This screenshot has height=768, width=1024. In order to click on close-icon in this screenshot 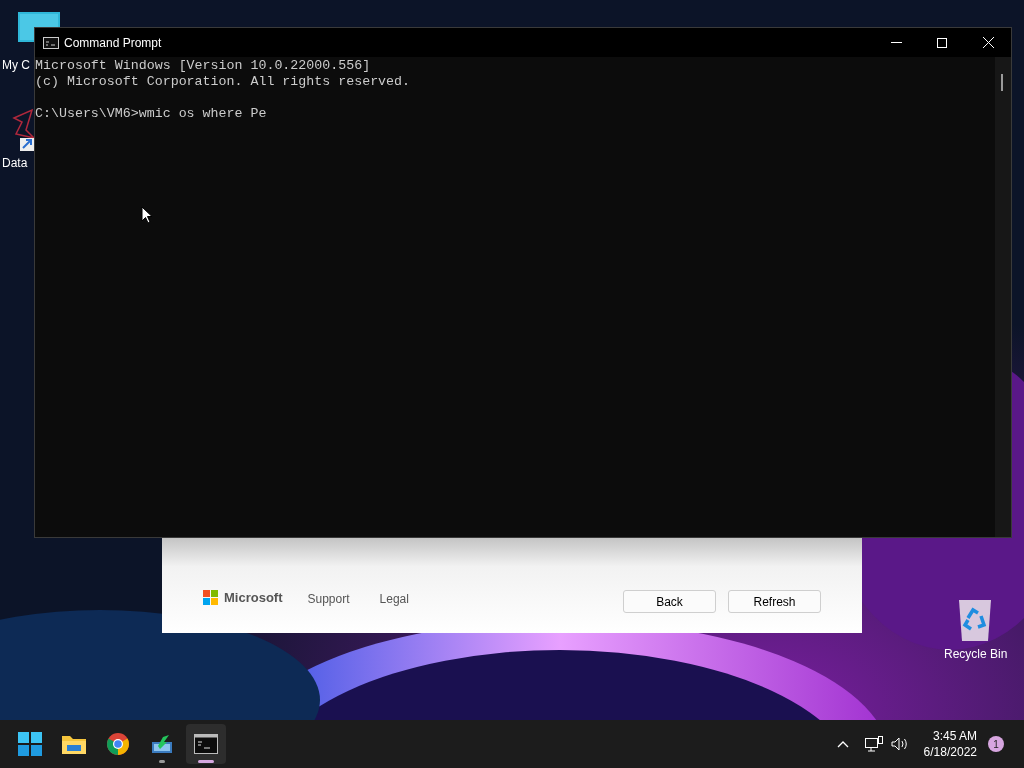, I will do `click(988, 42)`.